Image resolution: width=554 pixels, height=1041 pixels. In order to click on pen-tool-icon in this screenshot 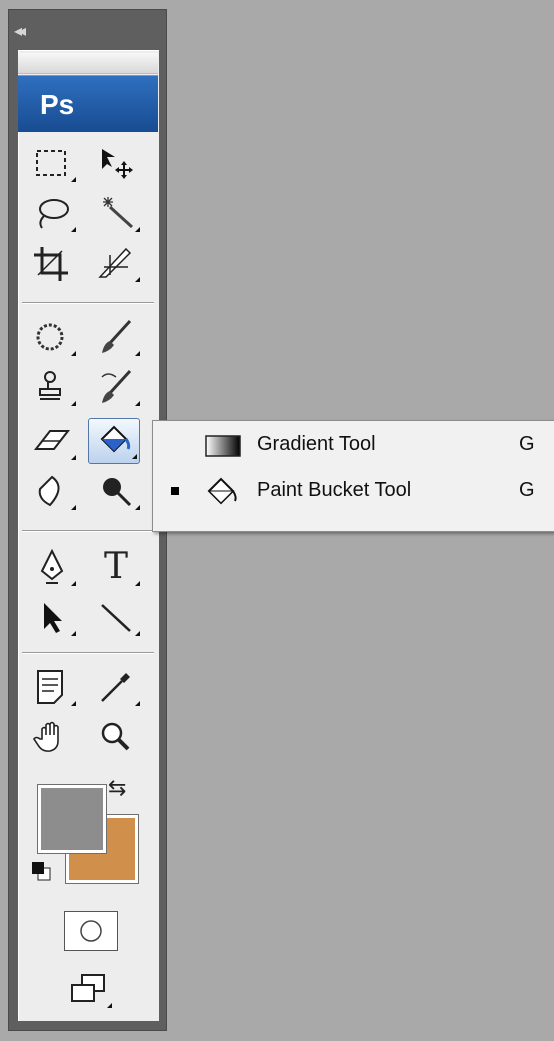, I will do `click(52, 567)`.